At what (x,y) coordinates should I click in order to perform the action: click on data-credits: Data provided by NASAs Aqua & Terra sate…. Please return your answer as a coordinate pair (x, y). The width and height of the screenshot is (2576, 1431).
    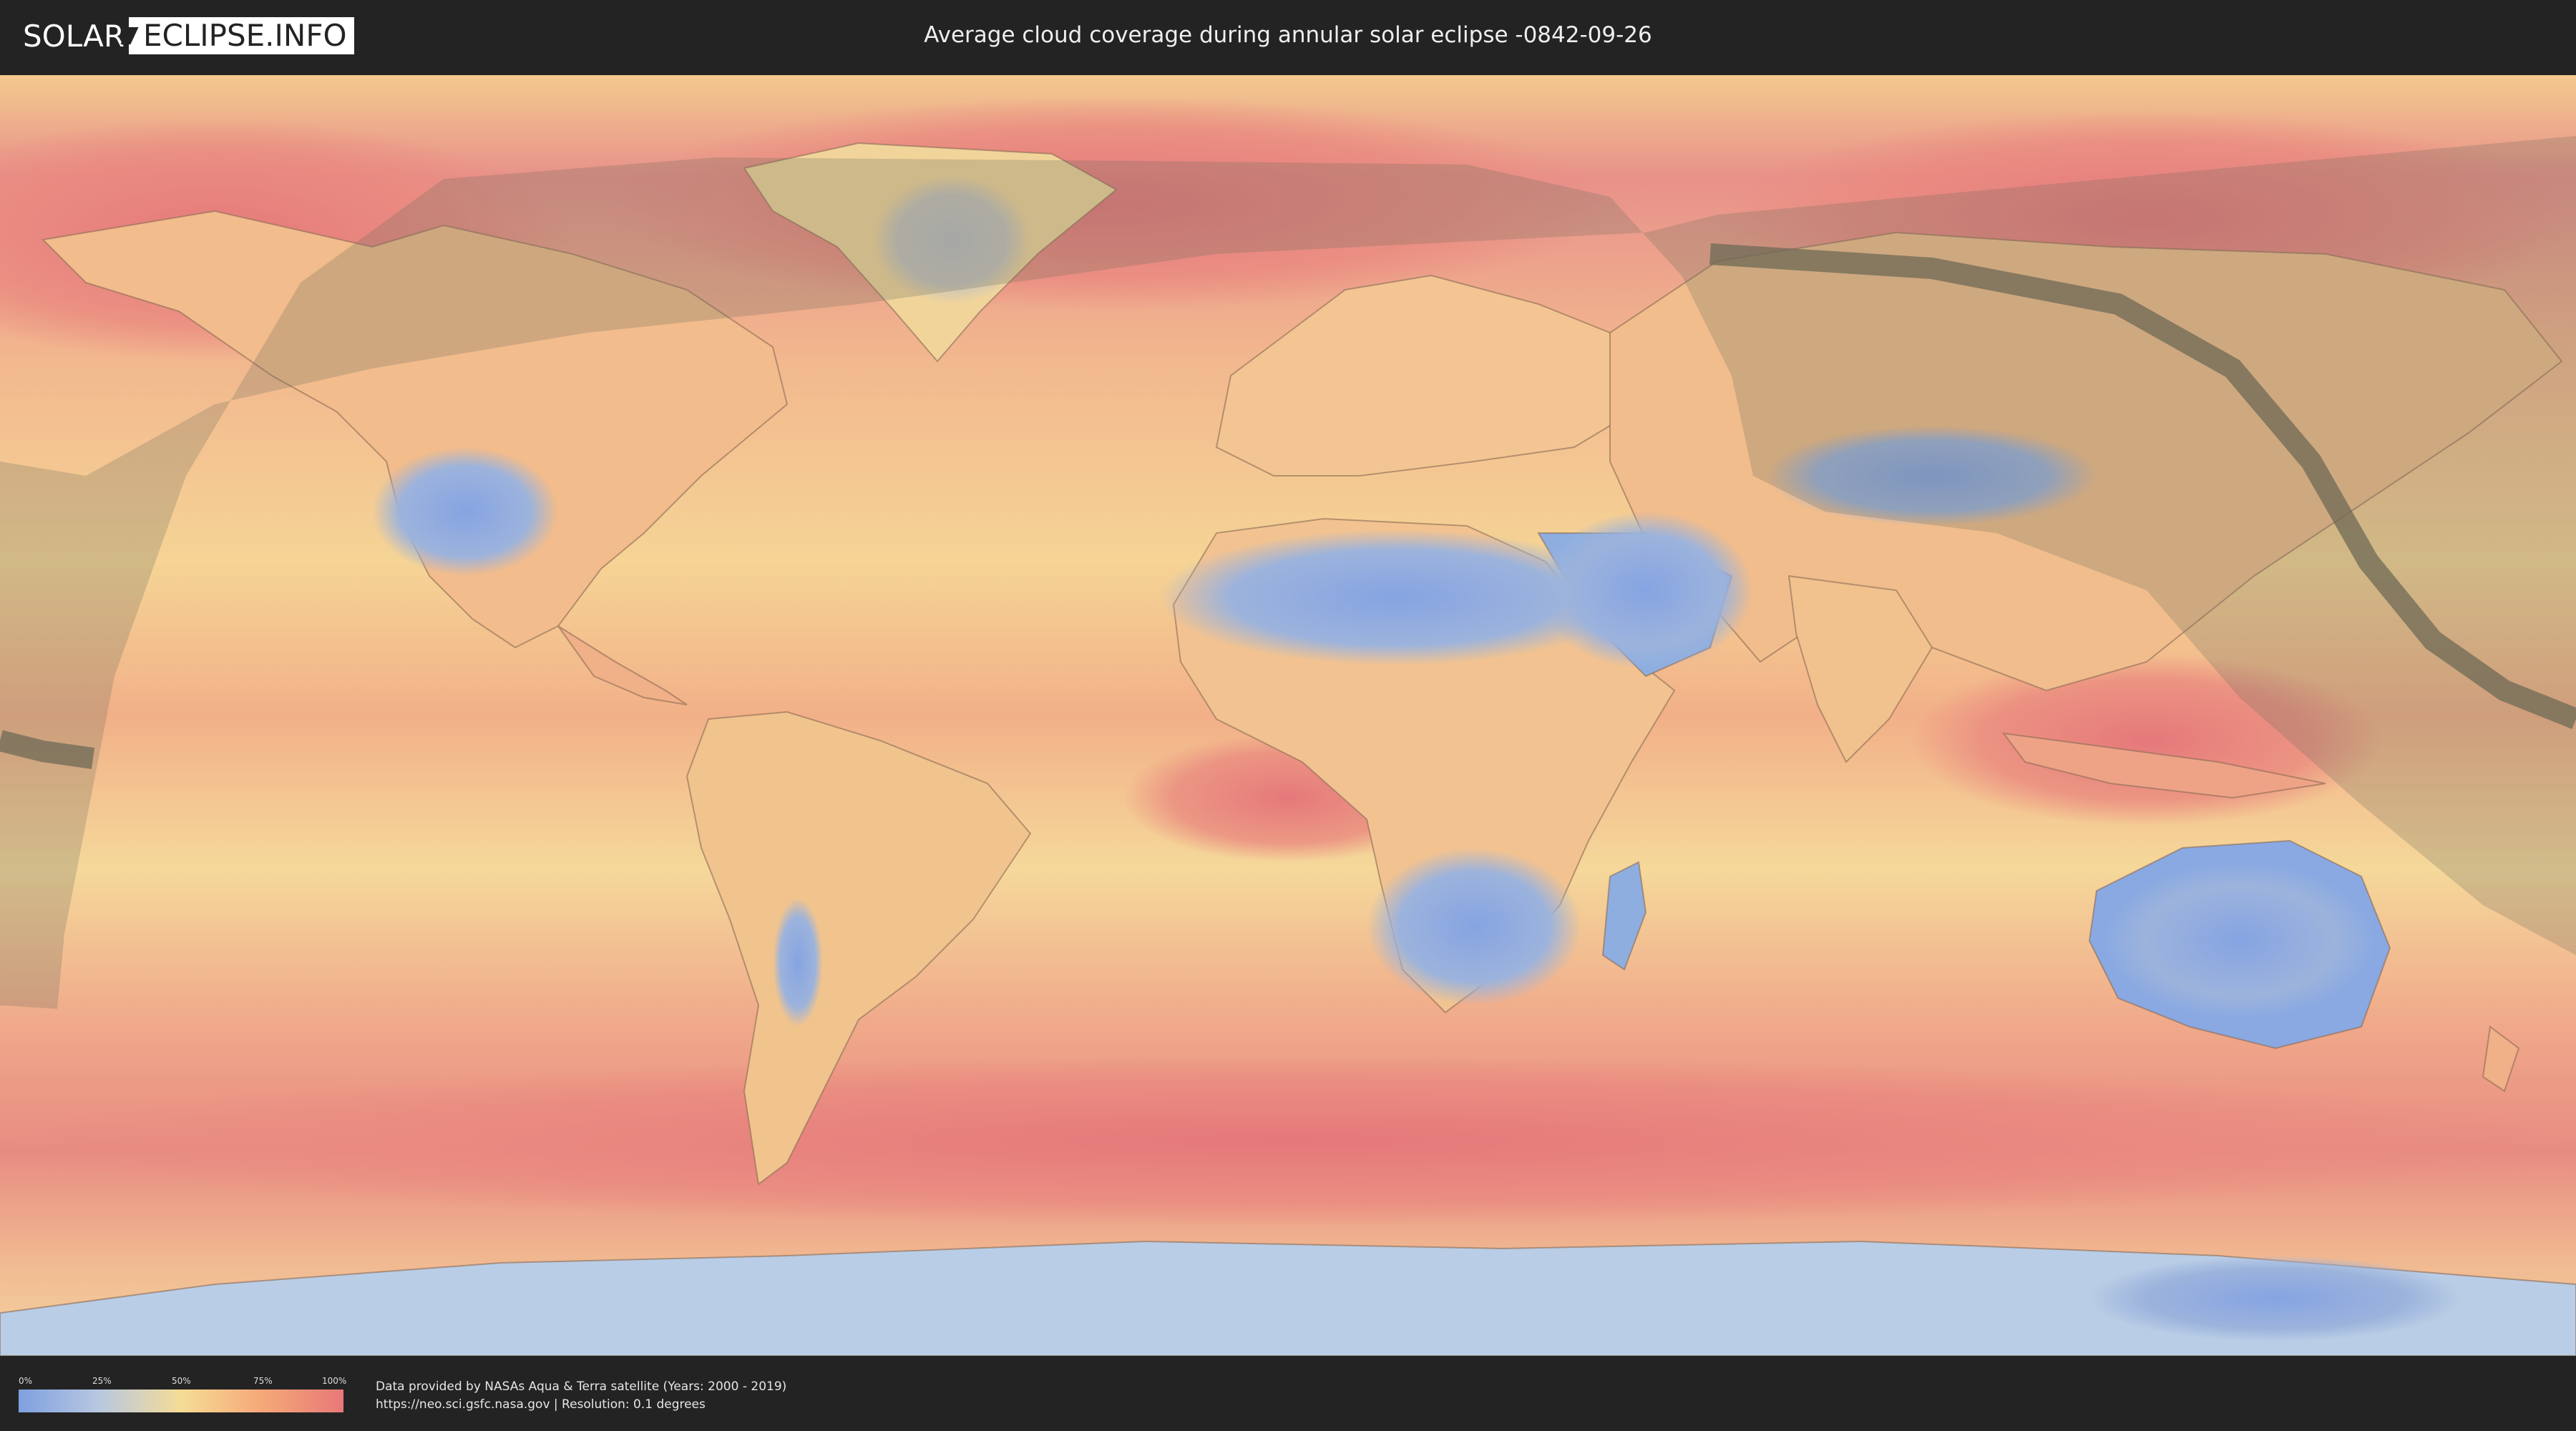
    Looking at the image, I should click on (581, 1396).